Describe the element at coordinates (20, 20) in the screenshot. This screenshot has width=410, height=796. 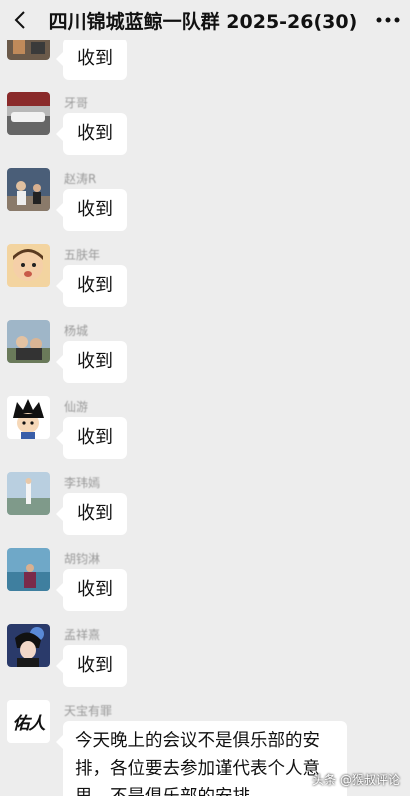
I see `back-arrow-icon` at that location.